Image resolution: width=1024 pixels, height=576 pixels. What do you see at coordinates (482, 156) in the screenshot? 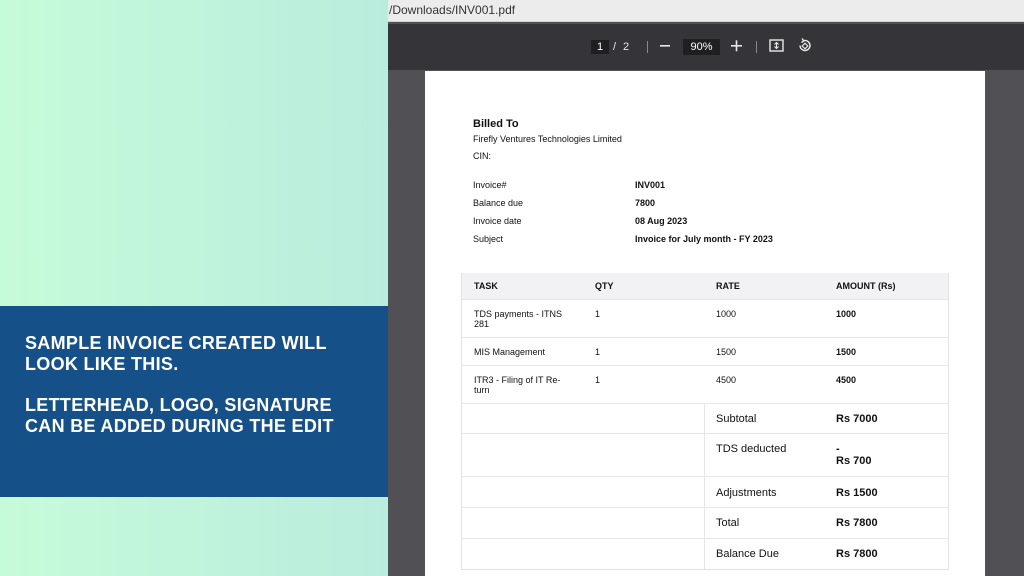
I see `cin-label: CIN:` at bounding box center [482, 156].